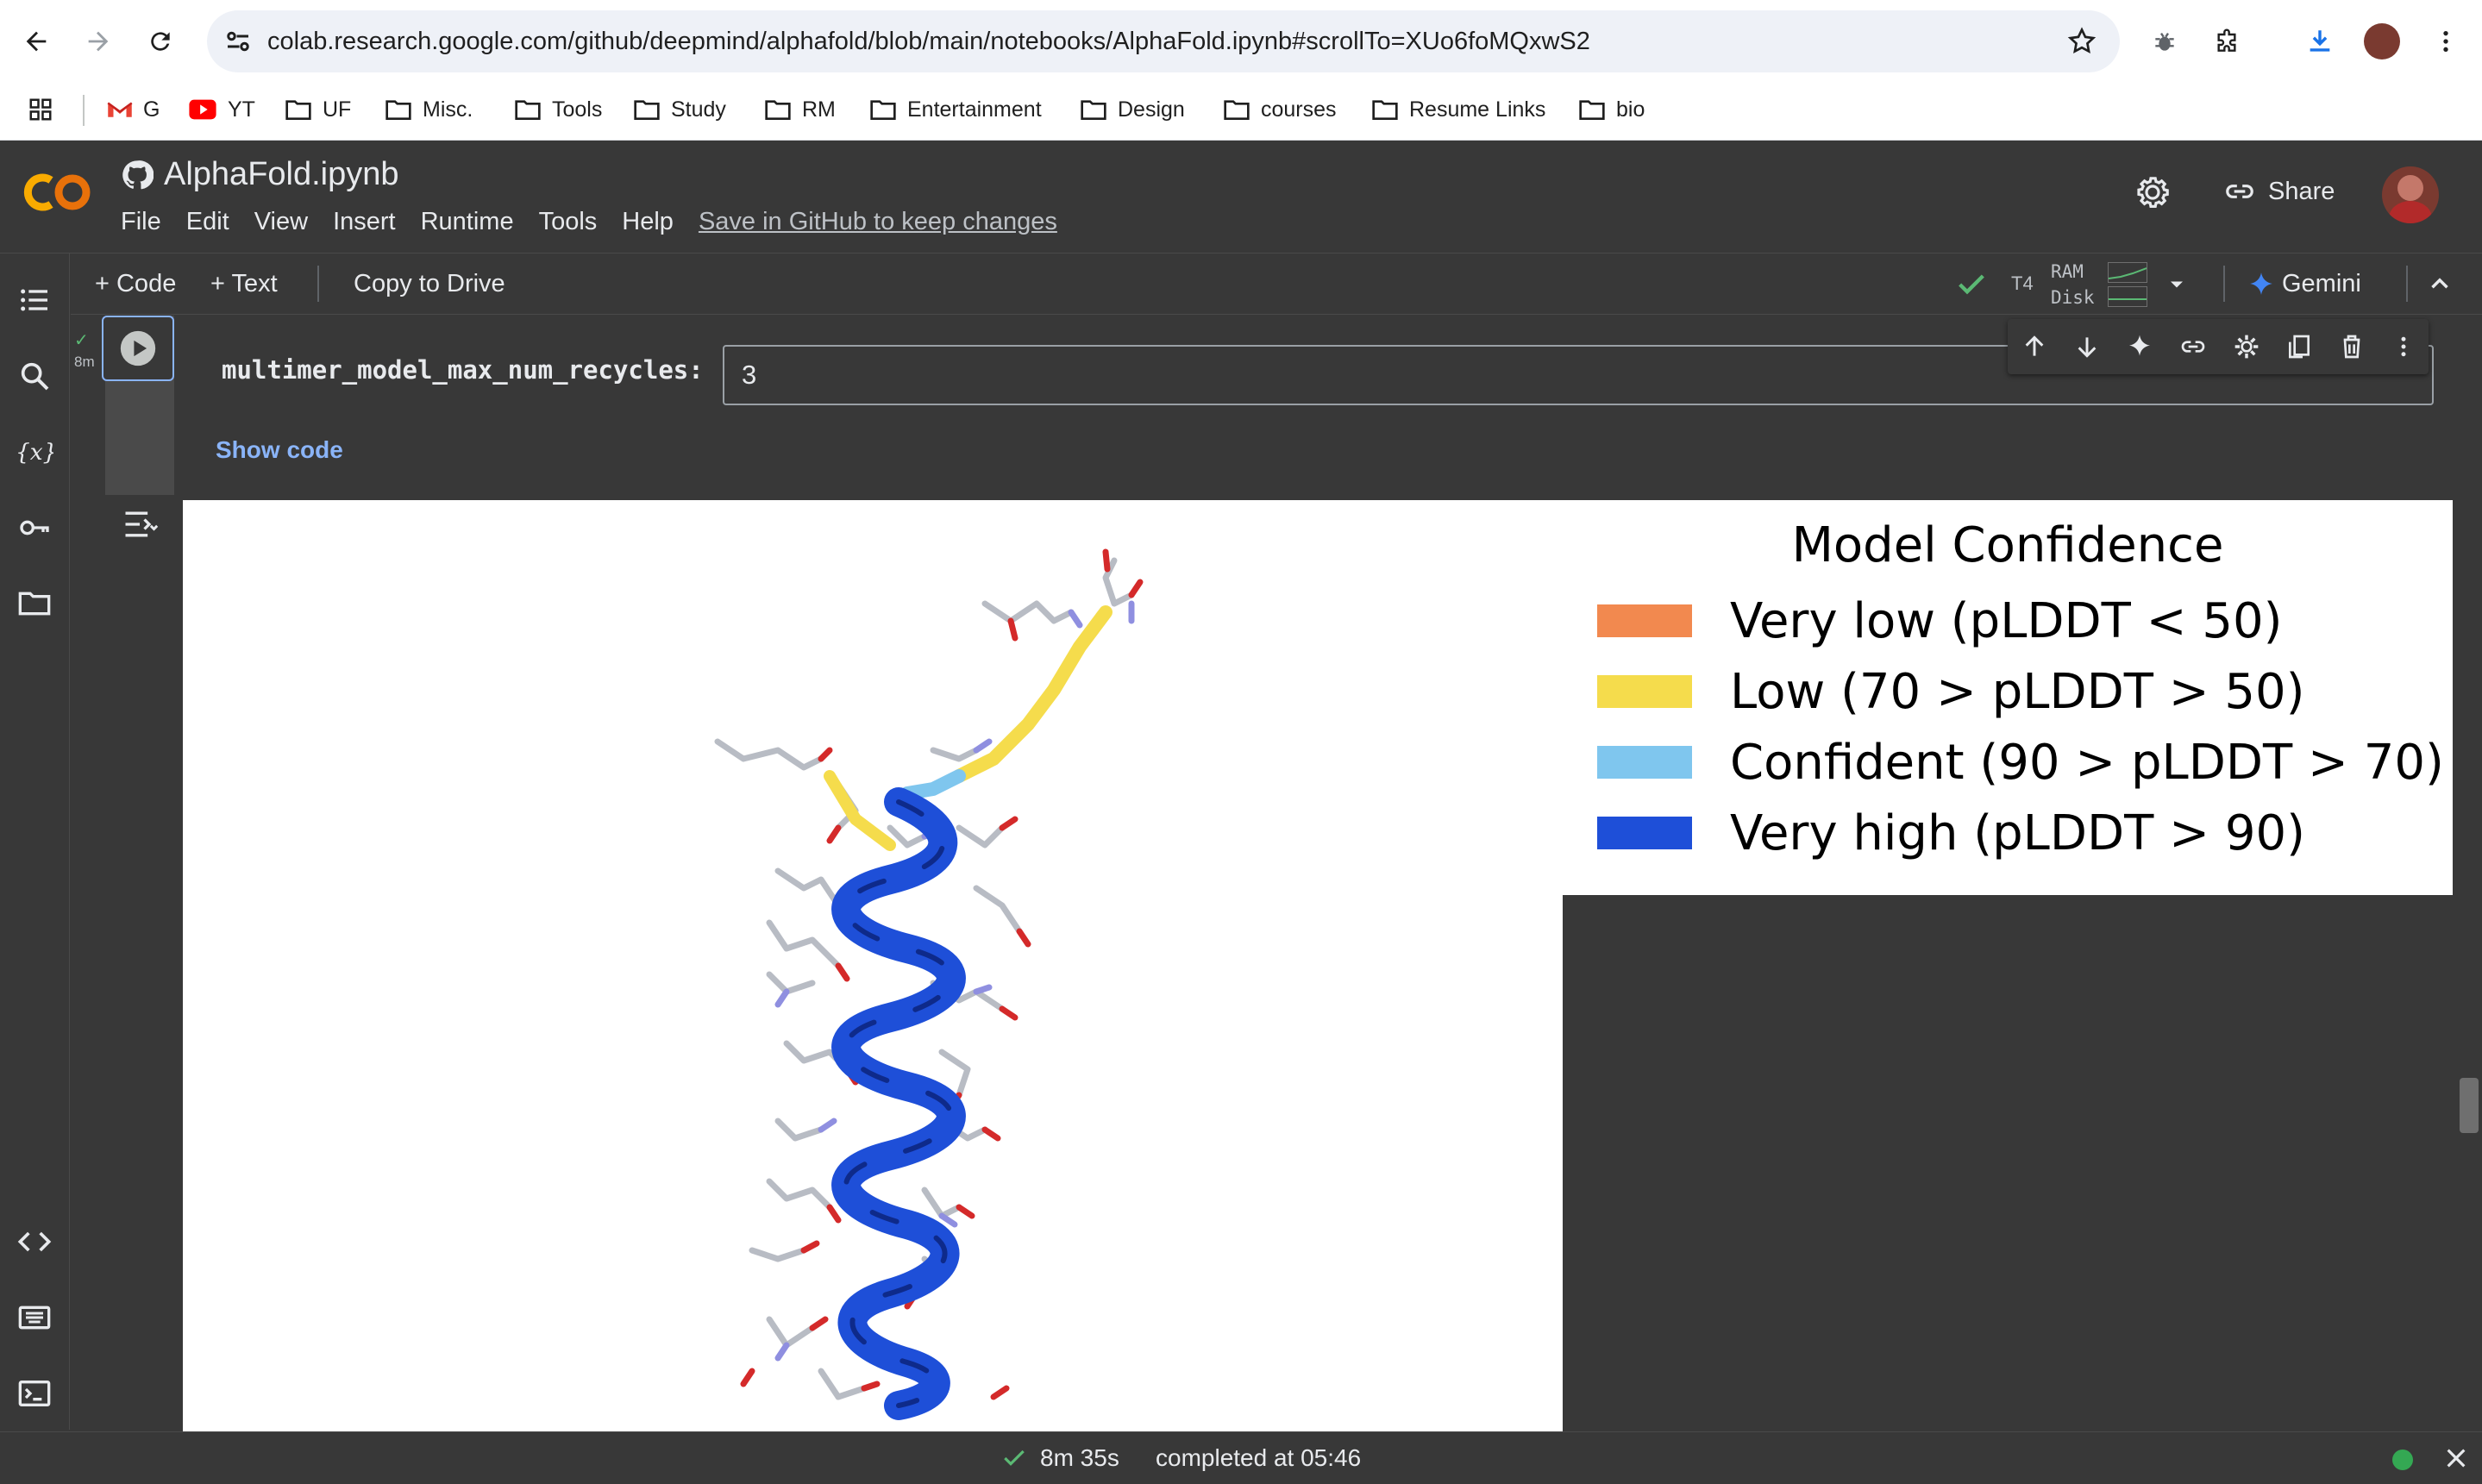 This screenshot has height=1484, width=2482. What do you see at coordinates (138, 174) in the screenshot?
I see `github-icon` at bounding box center [138, 174].